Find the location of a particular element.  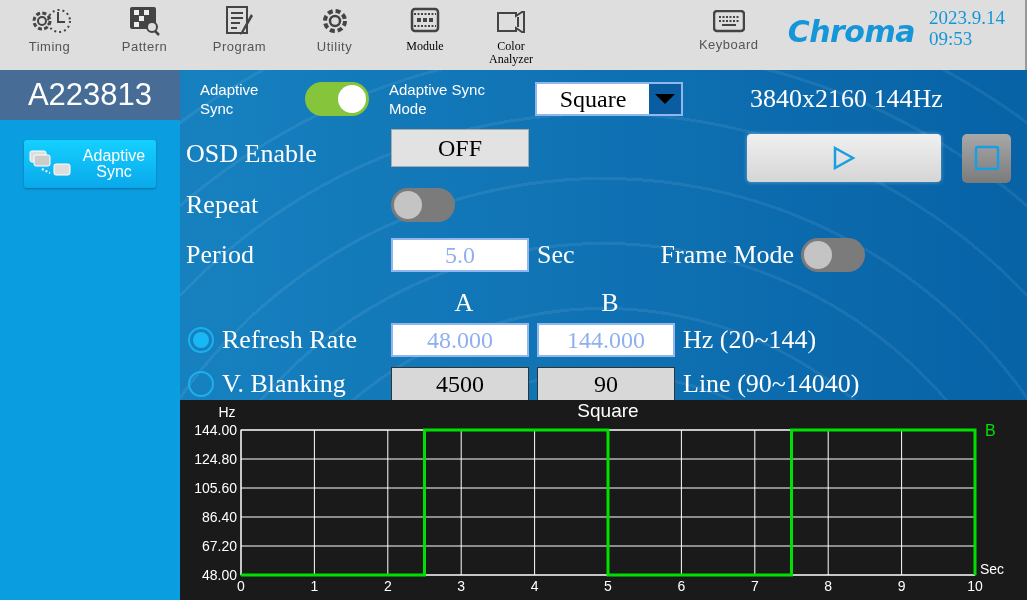

x-tick-label: 6 is located at coordinates (681, 586).